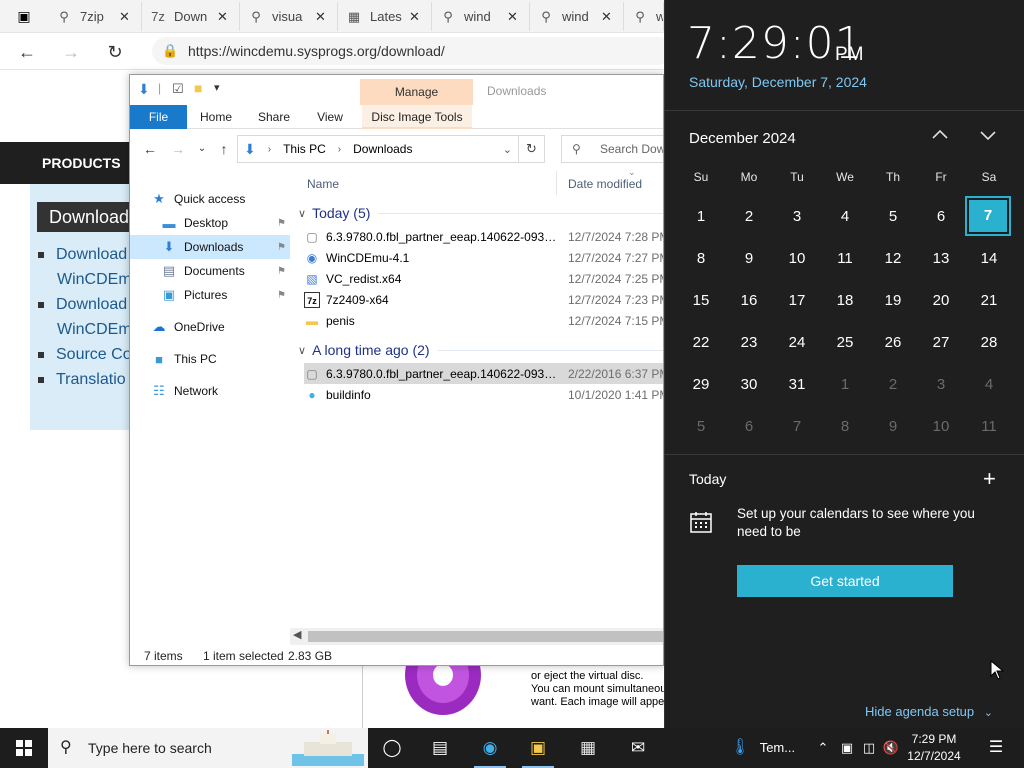  What do you see at coordinates (178, 89) in the screenshot?
I see `properties-icon: ☑` at bounding box center [178, 89].